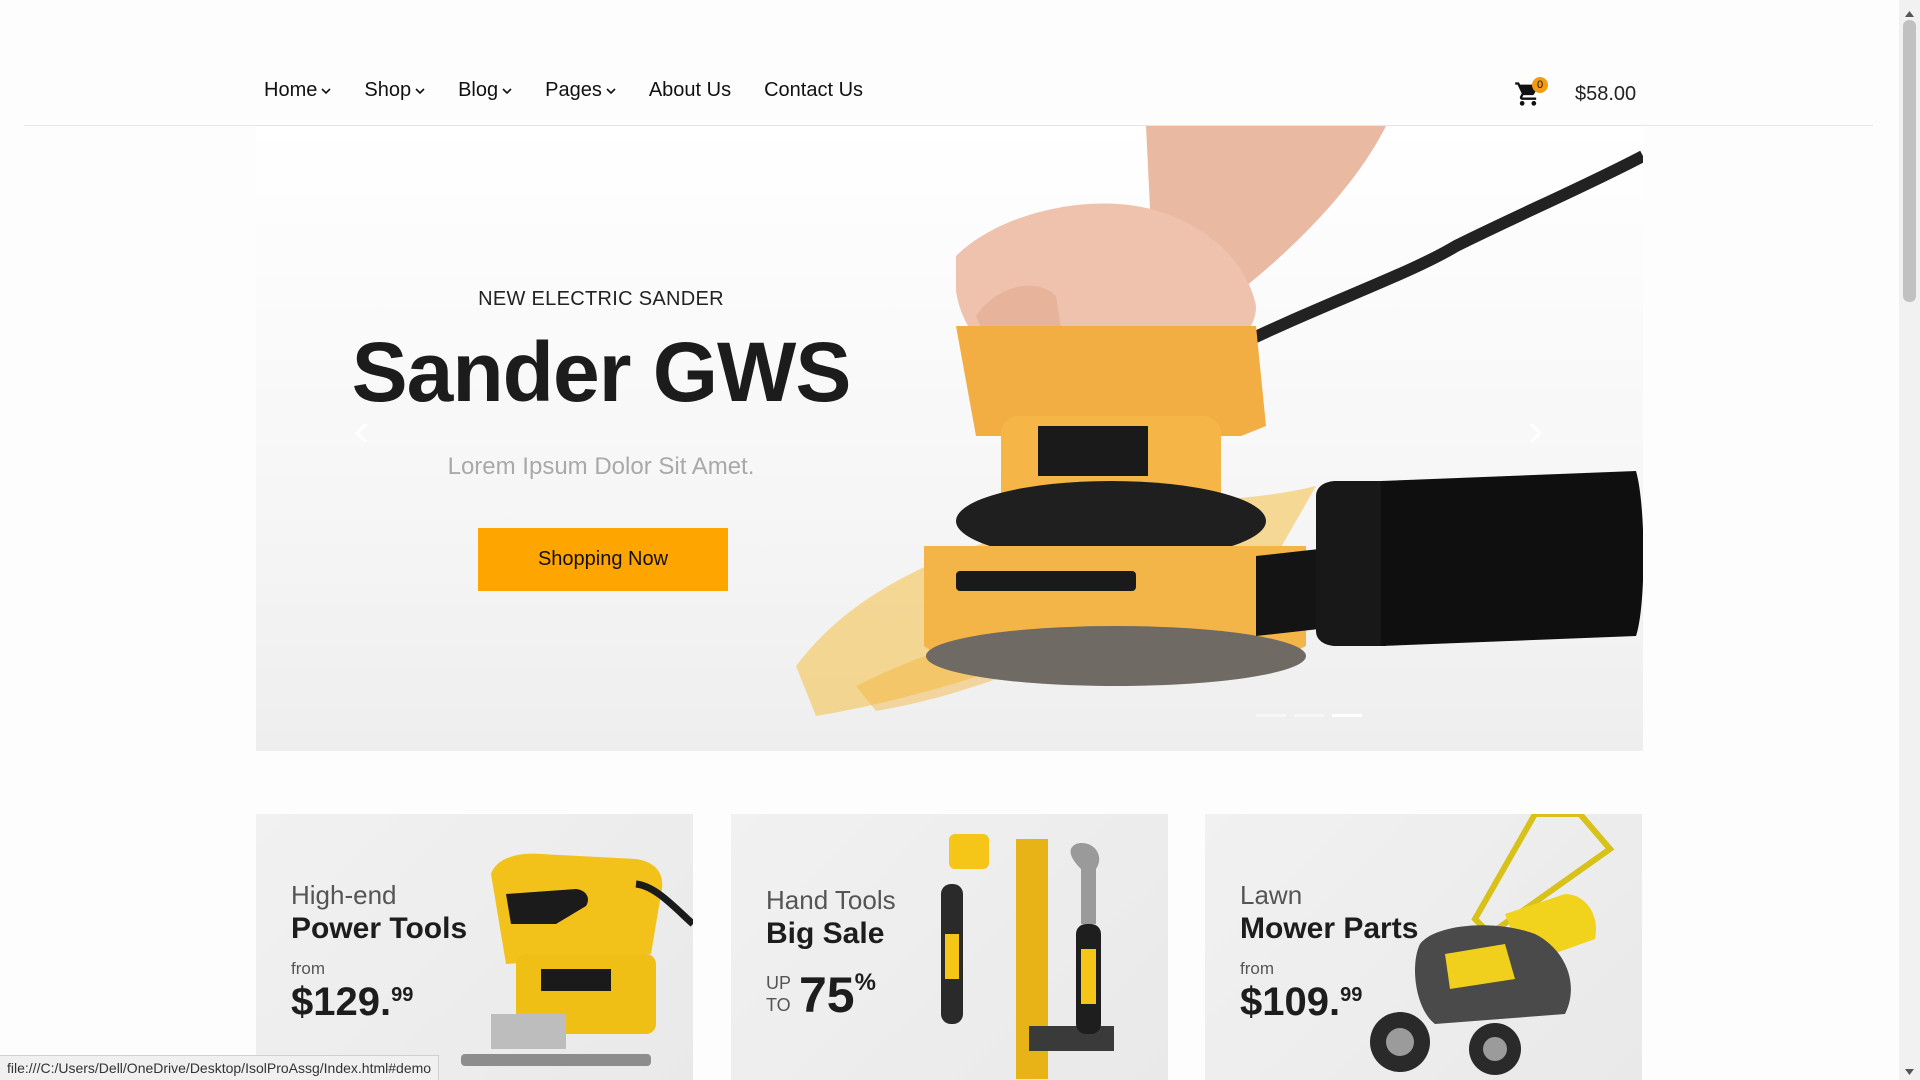 Image resolution: width=1920 pixels, height=1080 pixels. I want to click on slider-next-button, so click(1535, 433).